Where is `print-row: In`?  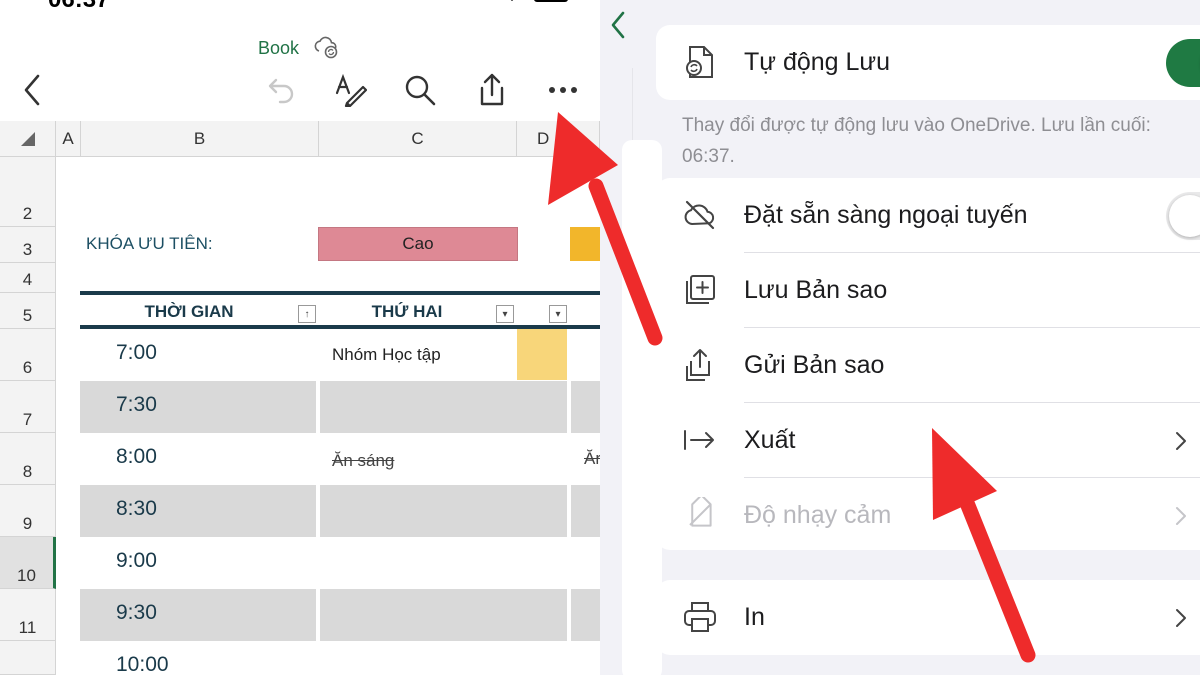 print-row: In is located at coordinates (928, 617).